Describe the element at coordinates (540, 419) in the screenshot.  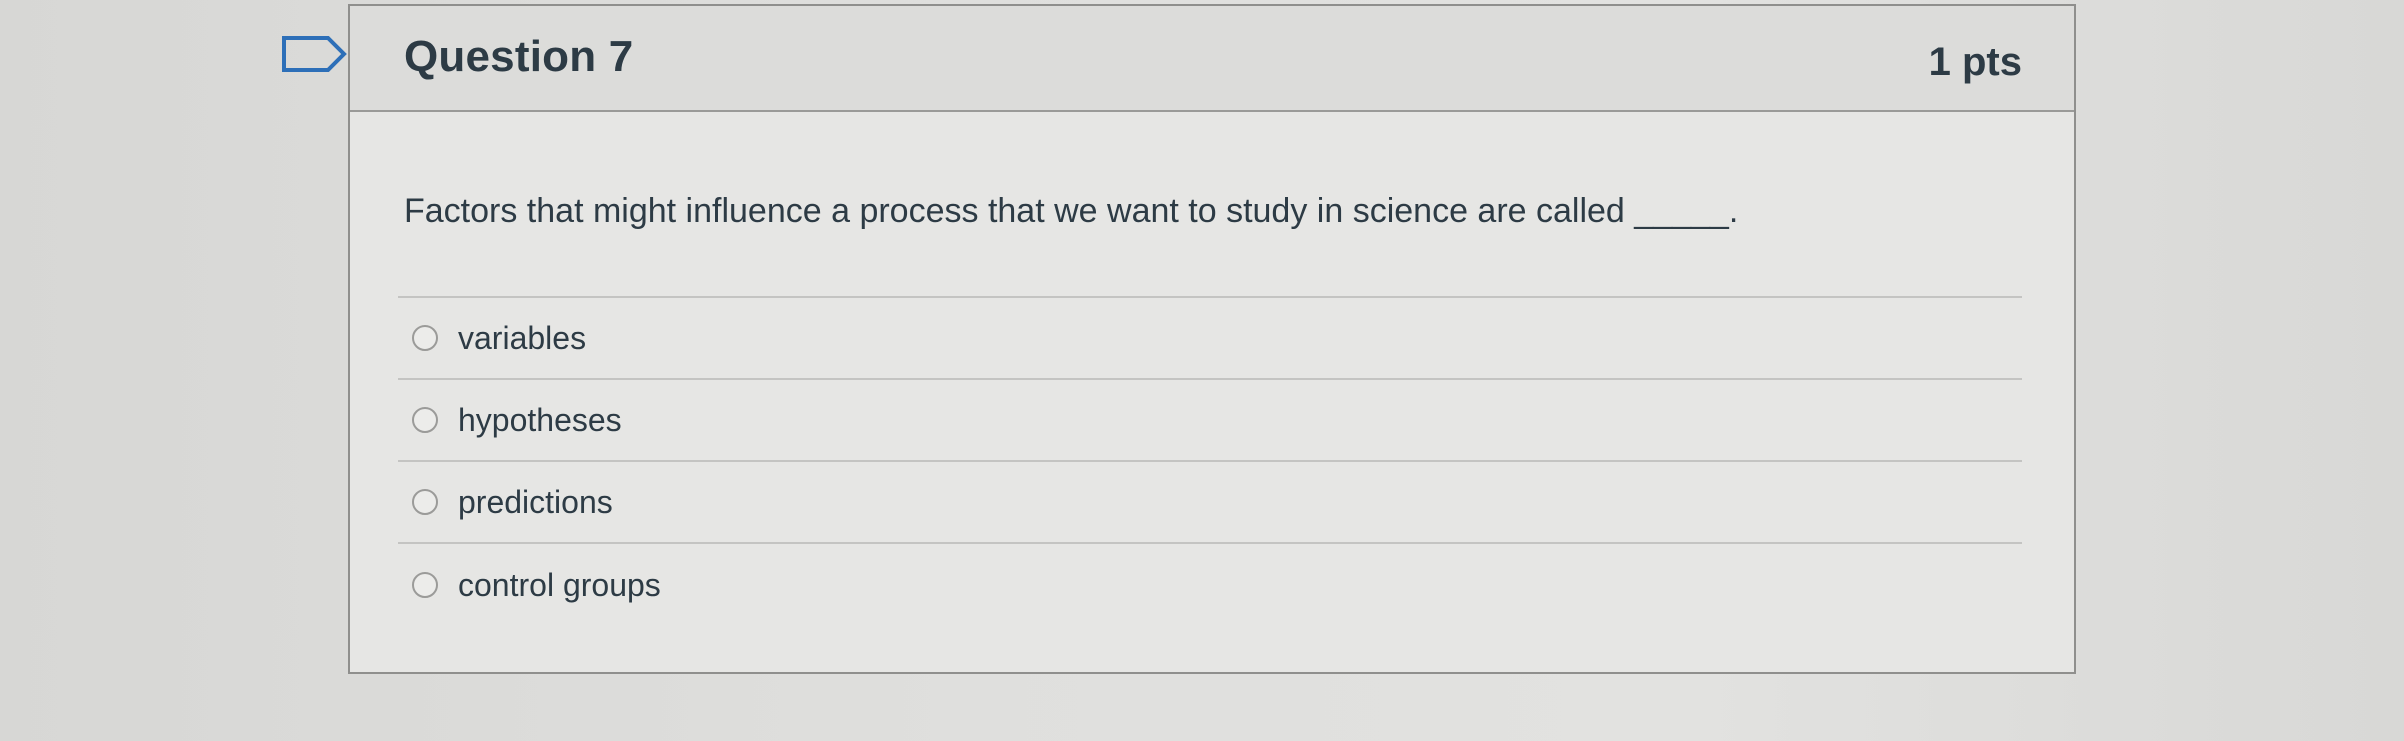
I see `answer-label: hypotheses` at that location.